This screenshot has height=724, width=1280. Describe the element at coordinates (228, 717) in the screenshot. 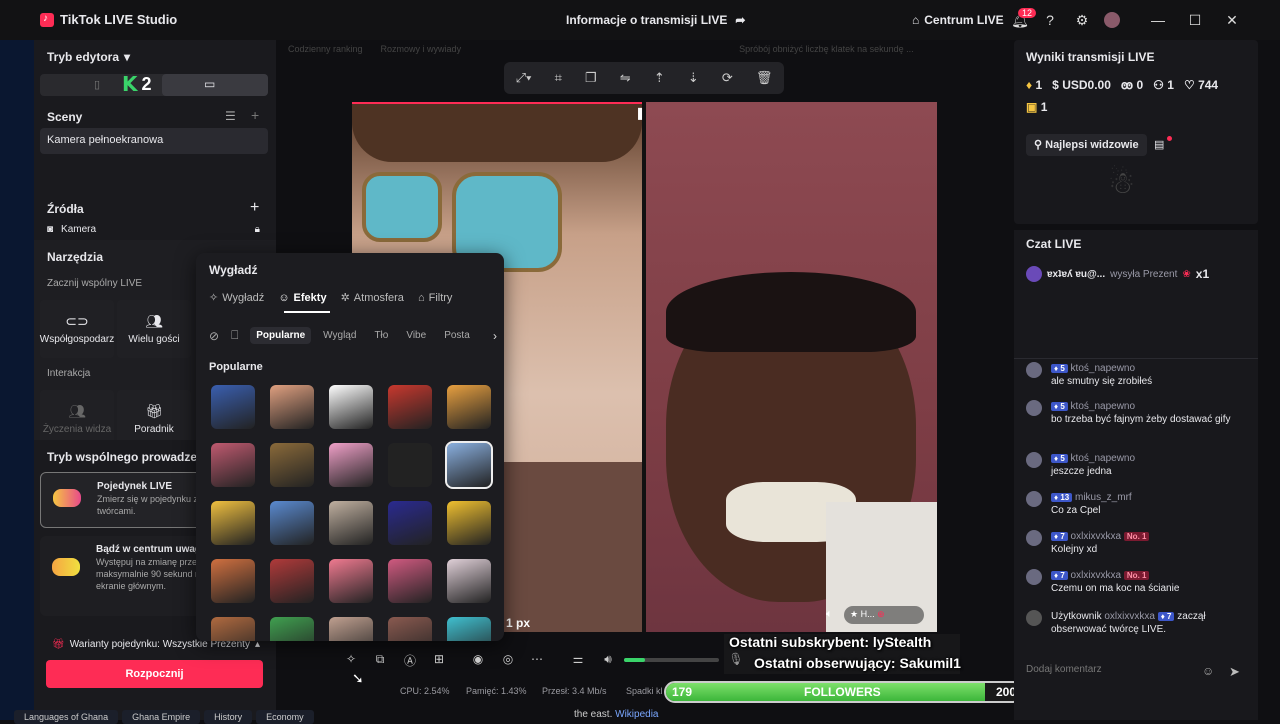

I see `bg-tab: History` at that location.